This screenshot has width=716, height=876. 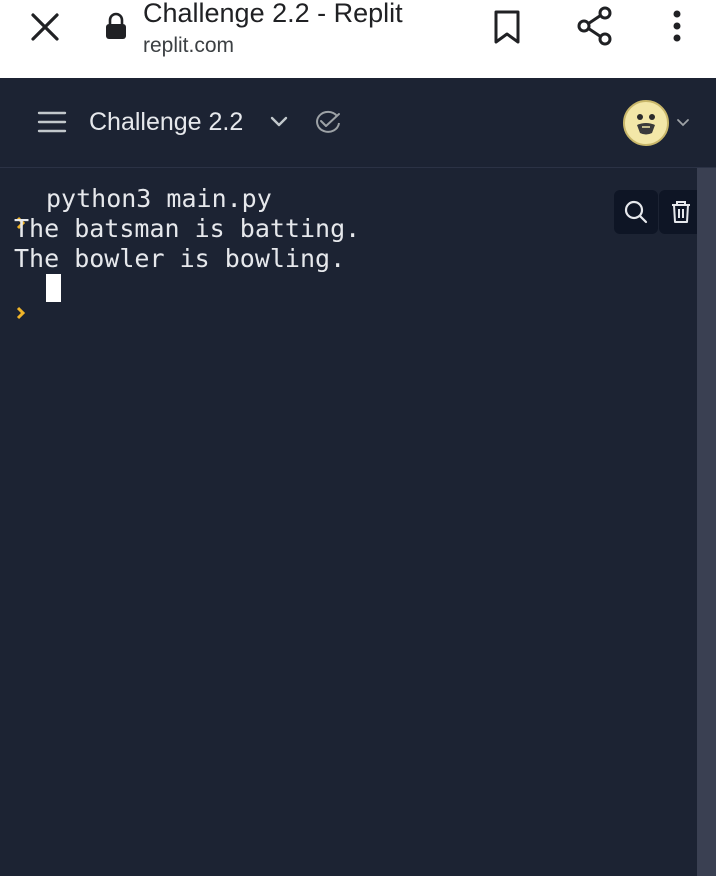 I want to click on output-line: The bowler is bowling., so click(x=180, y=258).